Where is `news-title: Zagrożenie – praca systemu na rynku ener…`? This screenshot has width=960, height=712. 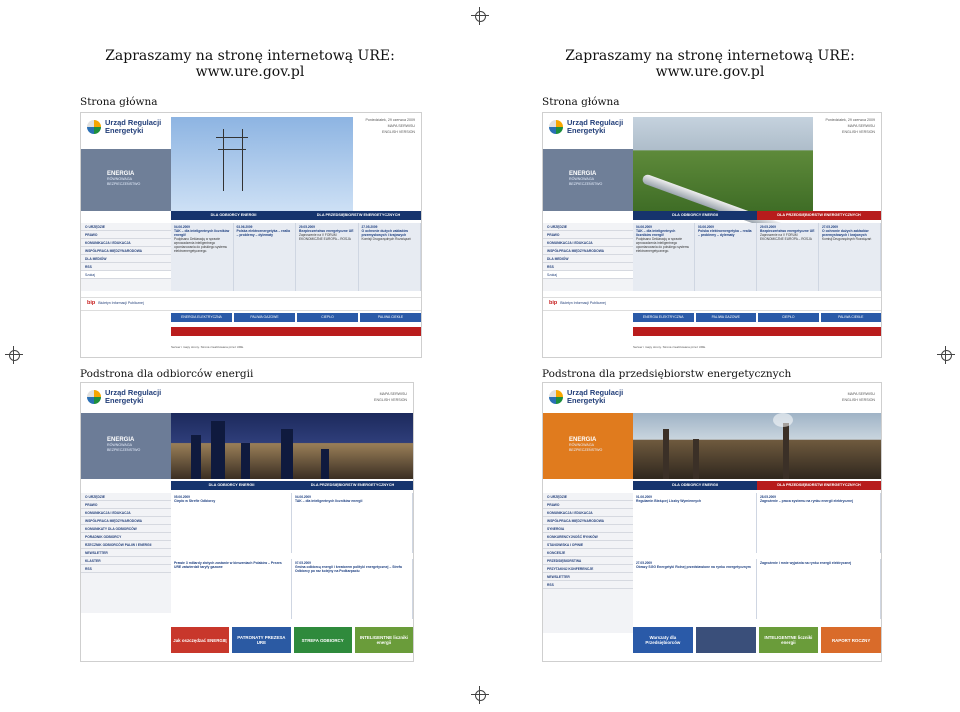
news-title: Zagrożenie – praca systemu na rynku ener… is located at coordinates (818, 501).